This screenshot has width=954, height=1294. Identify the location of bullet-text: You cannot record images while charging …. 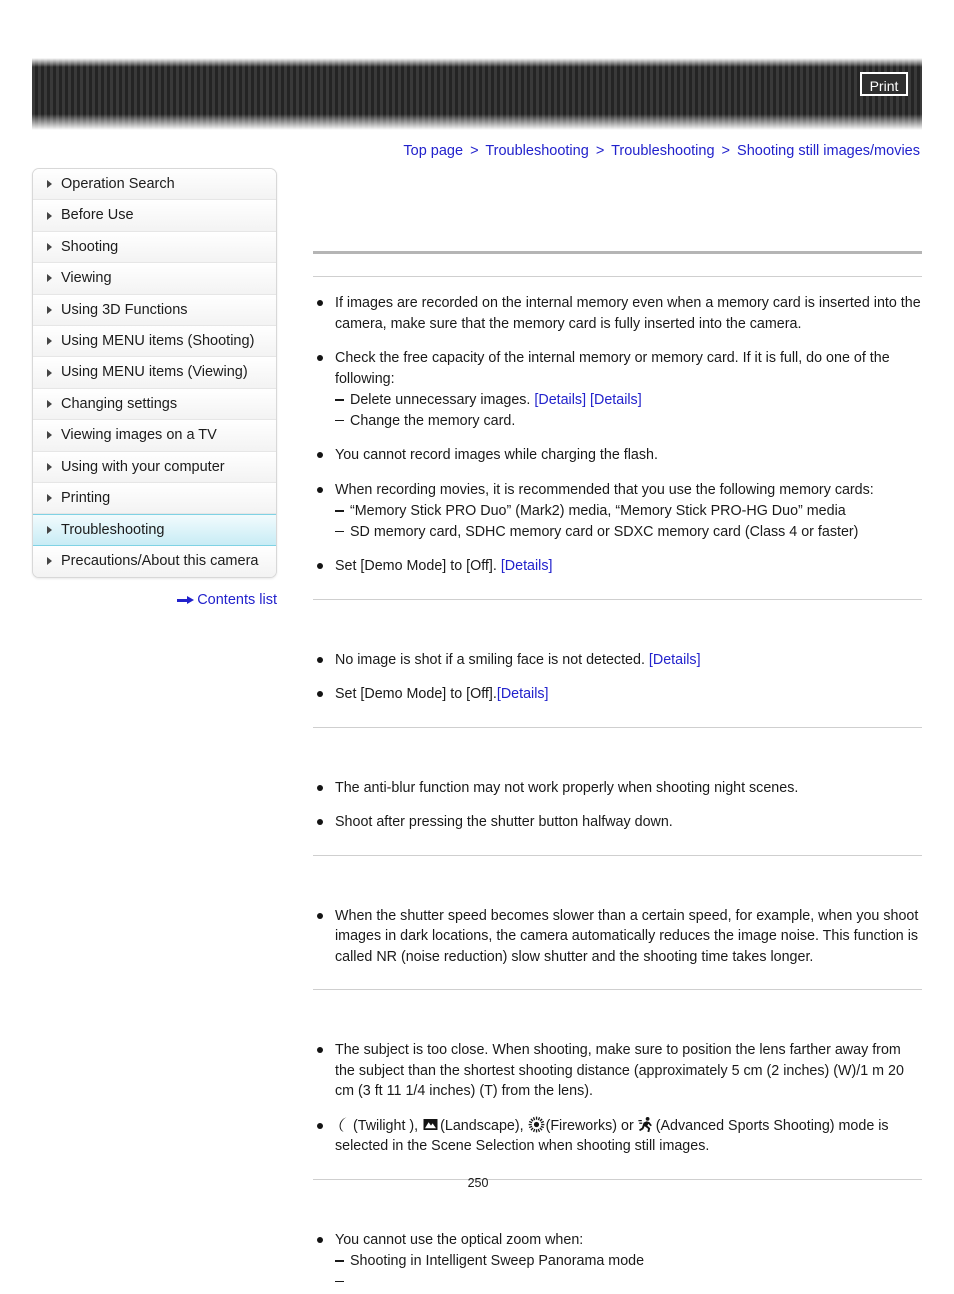
(496, 455).